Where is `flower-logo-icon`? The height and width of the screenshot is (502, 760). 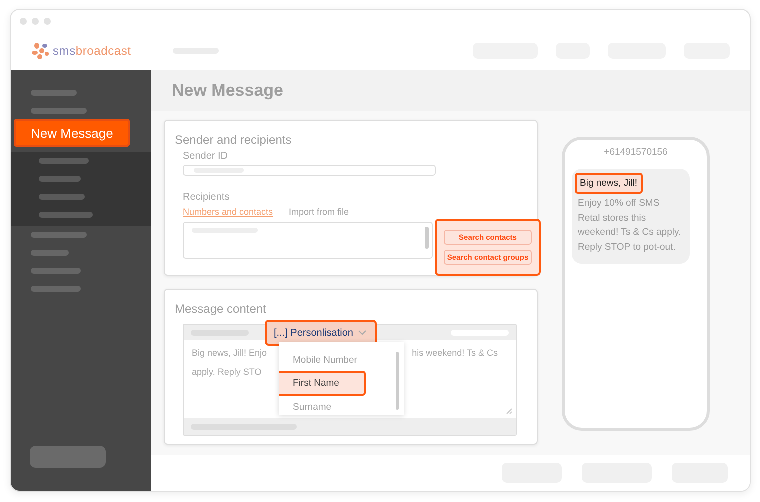
flower-logo-icon is located at coordinates (41, 51).